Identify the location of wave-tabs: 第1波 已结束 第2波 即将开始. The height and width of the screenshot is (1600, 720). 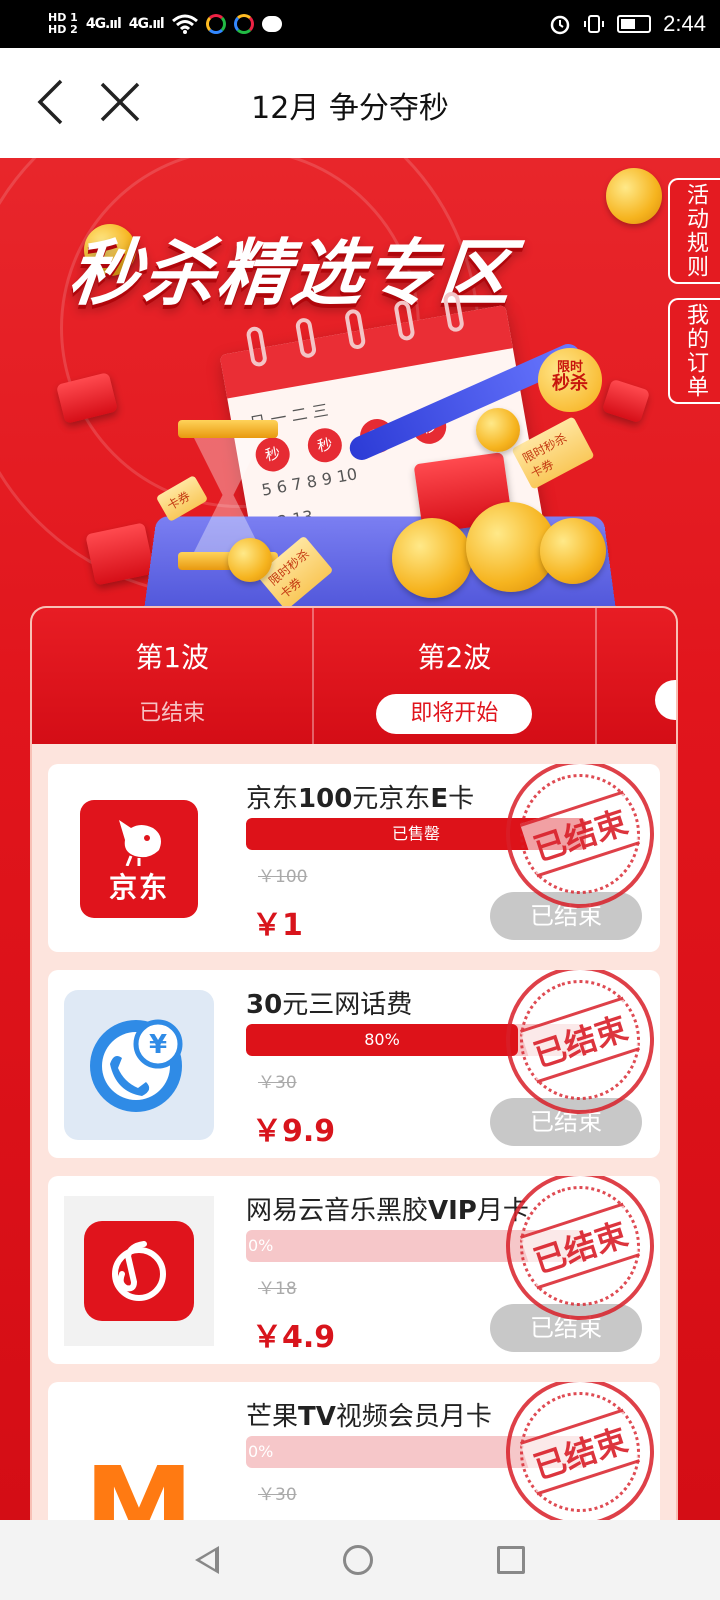
(354, 676).